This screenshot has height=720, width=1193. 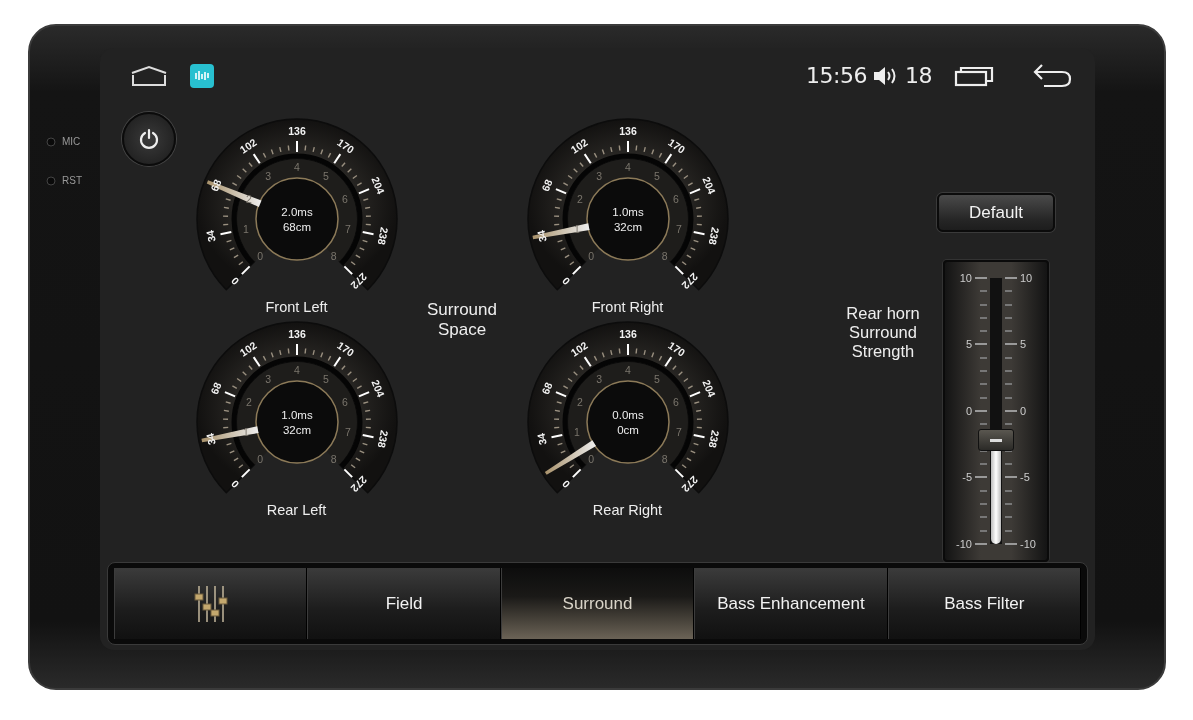 What do you see at coordinates (918, 75) in the screenshot?
I see `volume-level: 18` at bounding box center [918, 75].